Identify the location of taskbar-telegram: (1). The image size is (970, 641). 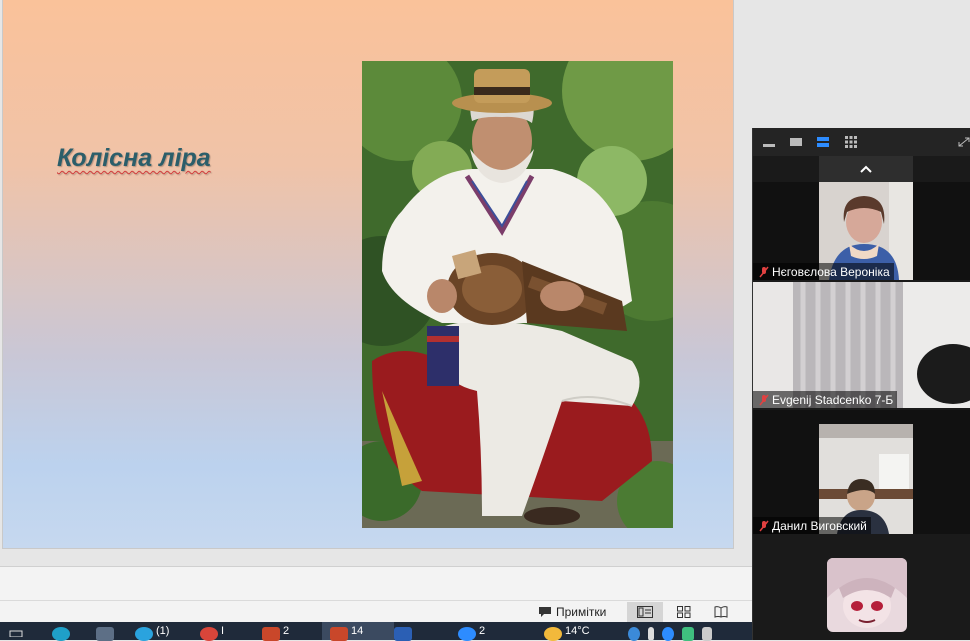
(152, 631).